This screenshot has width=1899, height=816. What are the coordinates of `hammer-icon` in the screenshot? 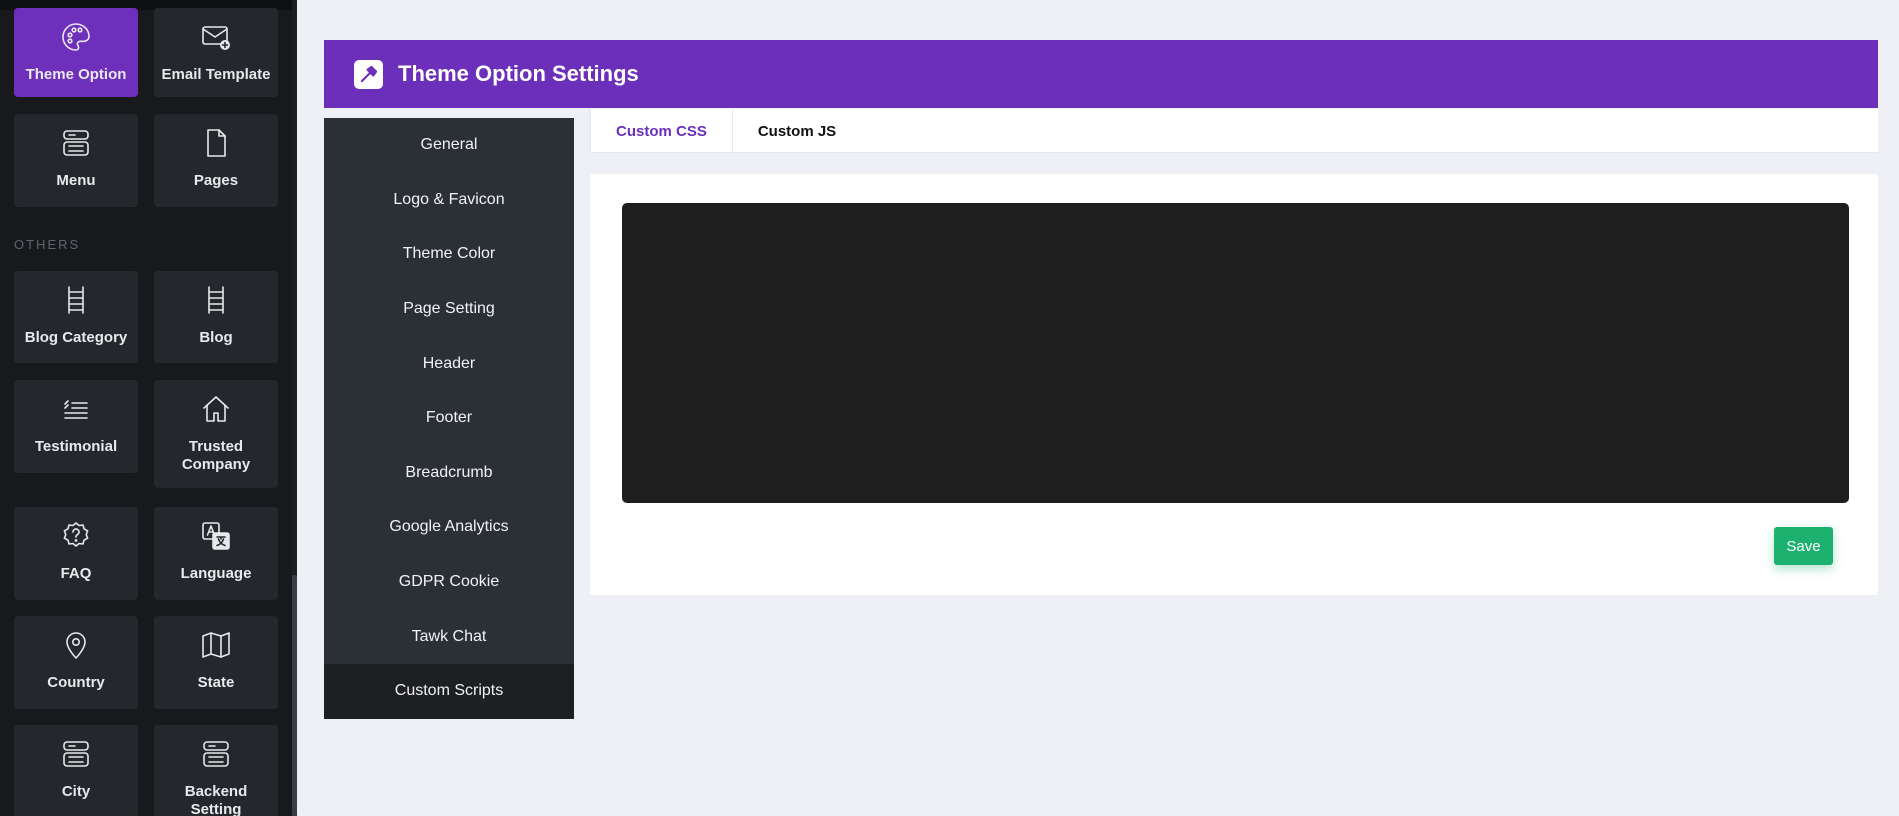 It's located at (368, 74).